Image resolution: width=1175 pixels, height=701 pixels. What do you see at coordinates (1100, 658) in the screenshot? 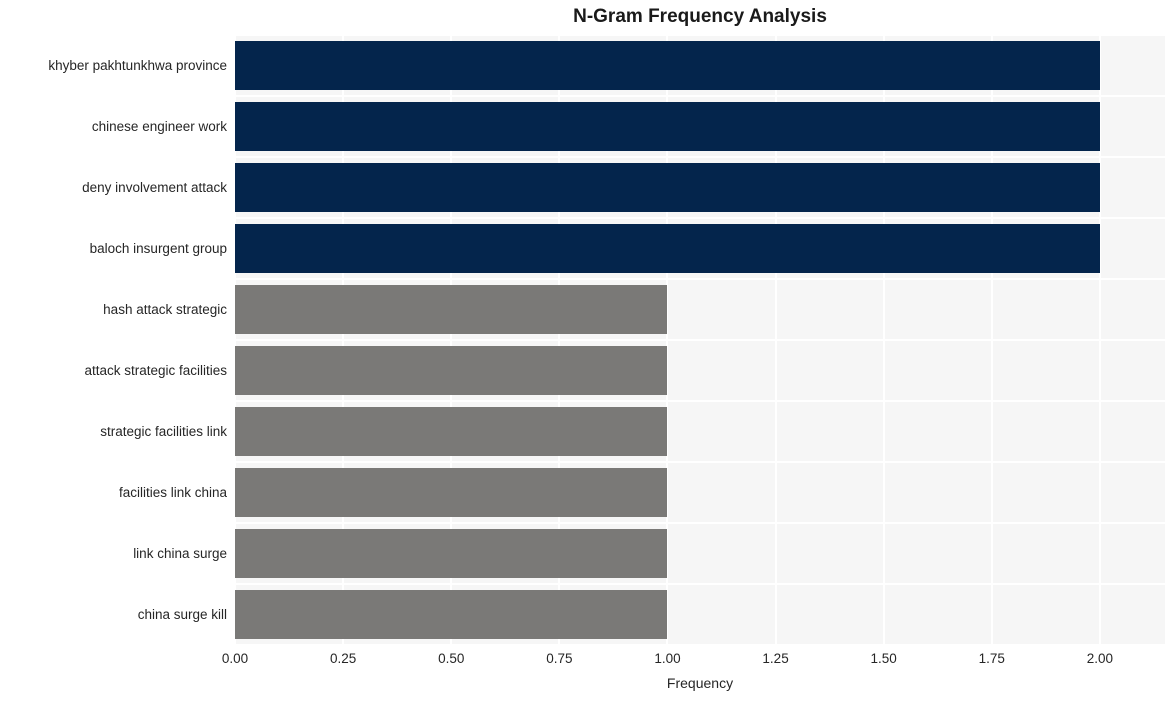
I see `x-axis-tick-label: 2.00` at bounding box center [1100, 658].